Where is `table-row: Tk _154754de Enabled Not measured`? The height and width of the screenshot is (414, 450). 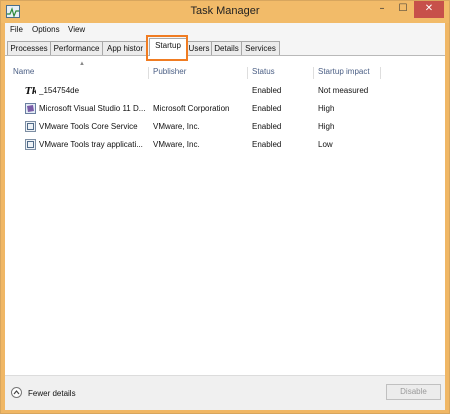 table-row: Tk _154754de Enabled Not measured is located at coordinates (225, 92).